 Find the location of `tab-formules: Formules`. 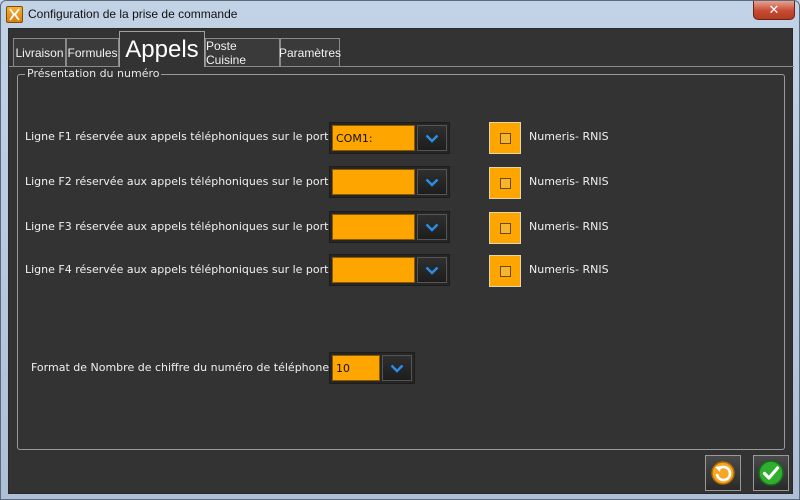

tab-formules: Formules is located at coordinates (92, 52).